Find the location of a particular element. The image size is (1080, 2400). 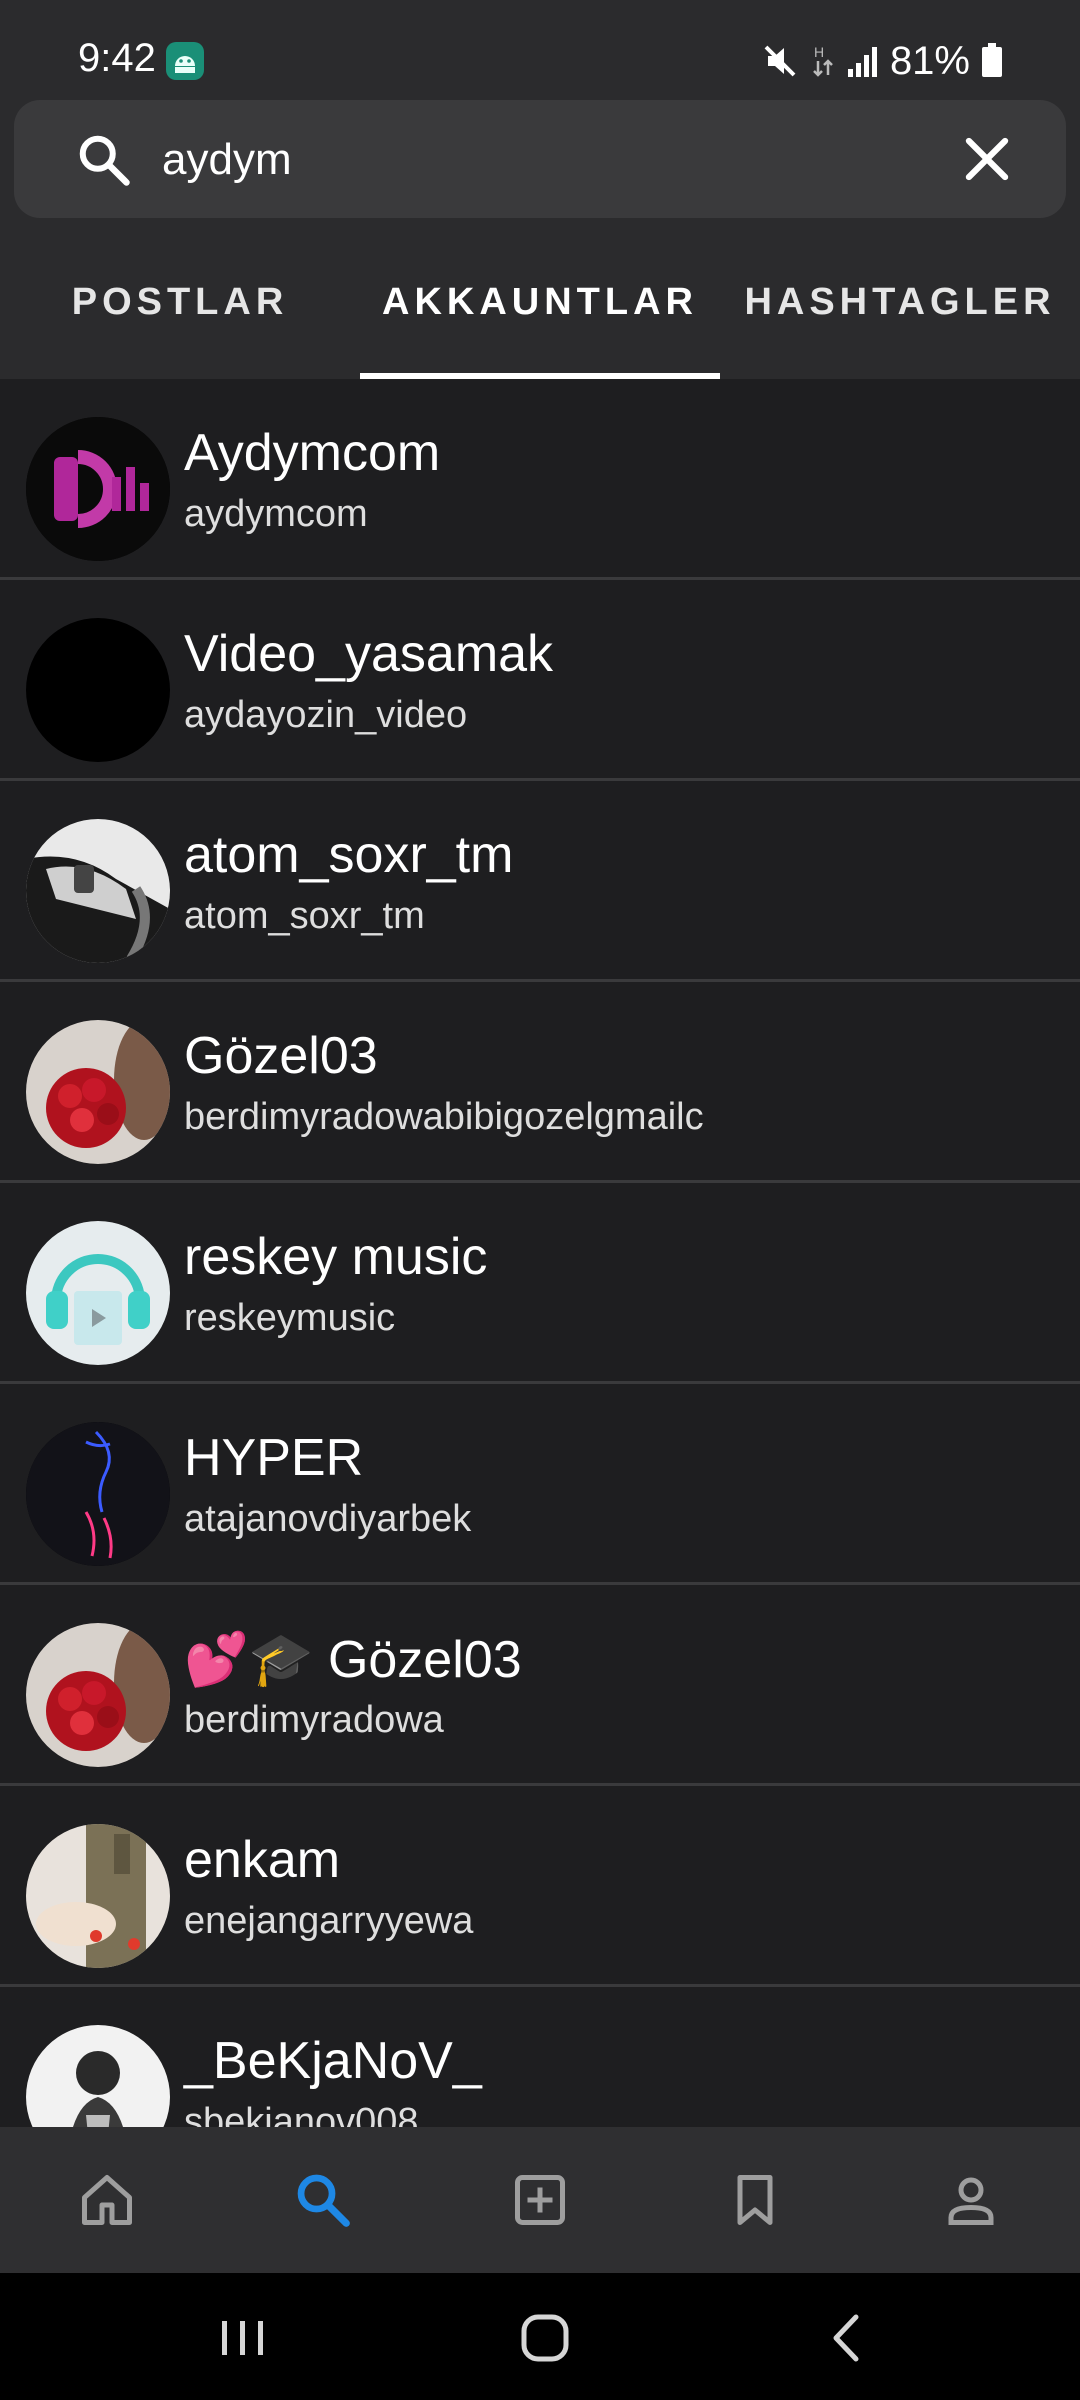

signal-icon is located at coordinates (862, 62).